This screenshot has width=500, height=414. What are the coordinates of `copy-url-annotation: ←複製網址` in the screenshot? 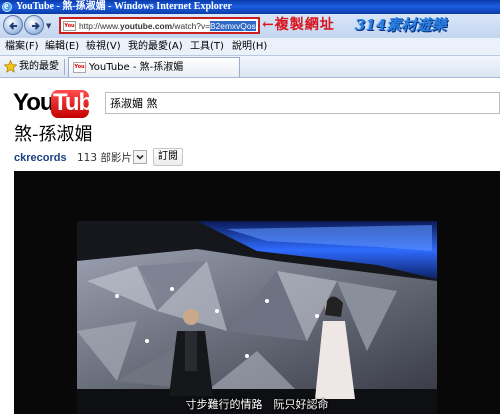 It's located at (298, 25).